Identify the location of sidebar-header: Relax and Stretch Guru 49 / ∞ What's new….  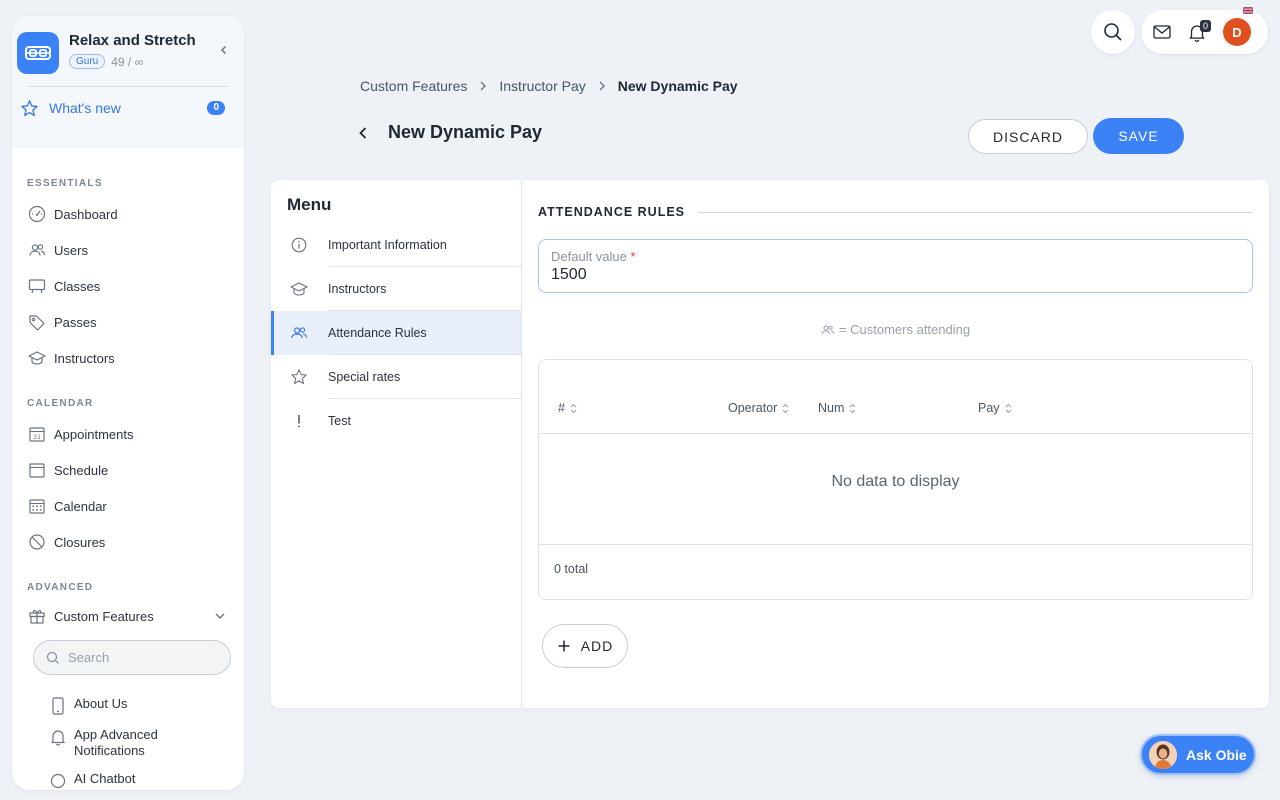
(128, 82).